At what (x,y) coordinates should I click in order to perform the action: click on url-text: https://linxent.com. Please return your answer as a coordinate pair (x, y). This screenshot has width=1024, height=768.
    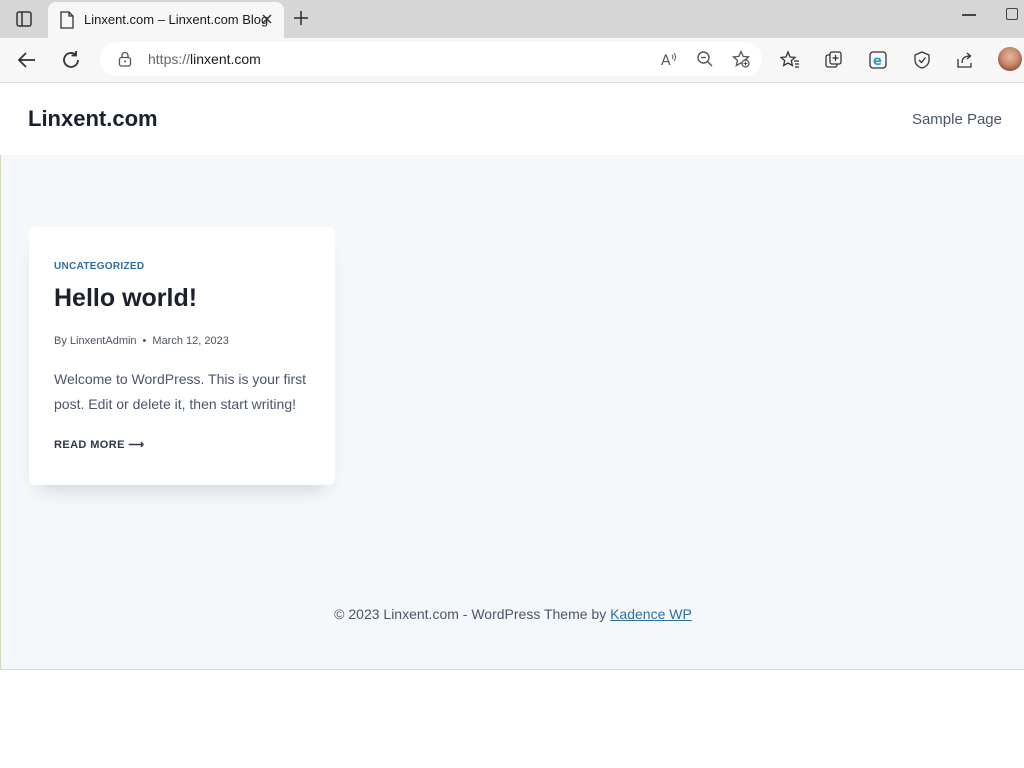
    Looking at the image, I should click on (204, 59).